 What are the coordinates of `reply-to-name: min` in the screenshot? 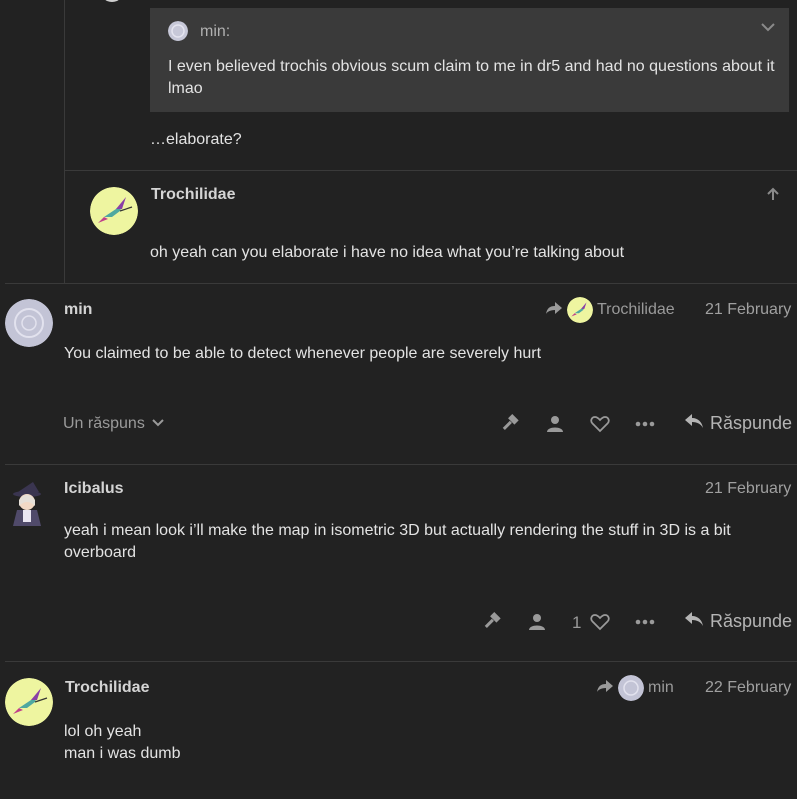 It's located at (661, 687).